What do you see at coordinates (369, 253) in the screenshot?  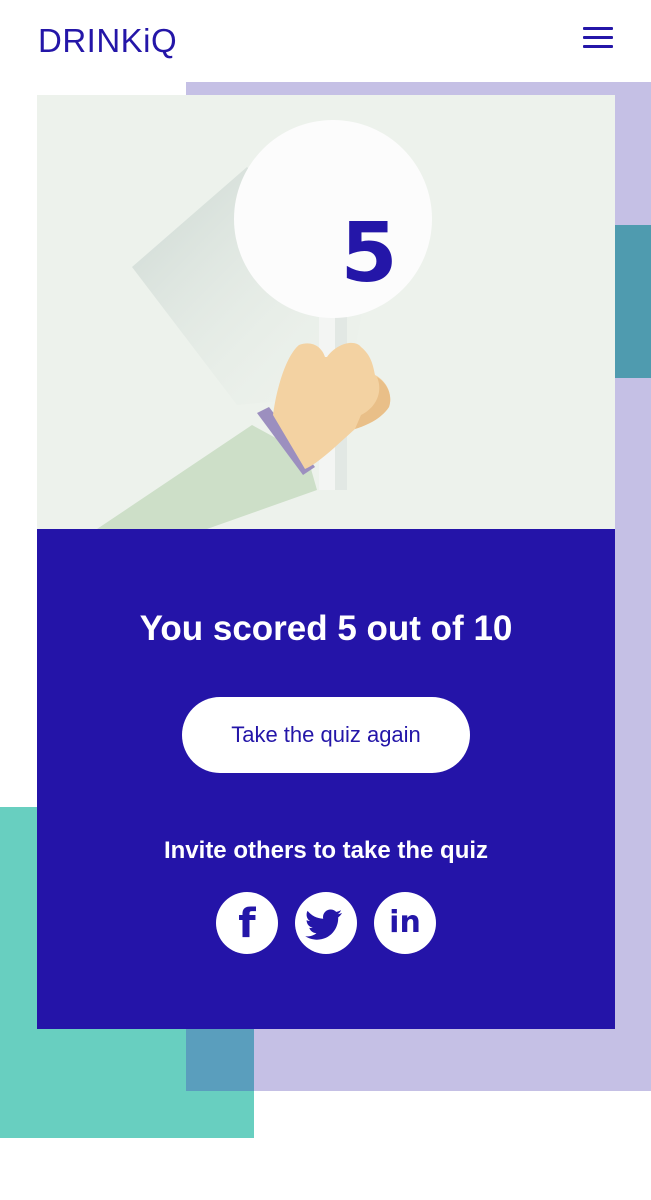 I see `score-sign-number: 5` at bounding box center [369, 253].